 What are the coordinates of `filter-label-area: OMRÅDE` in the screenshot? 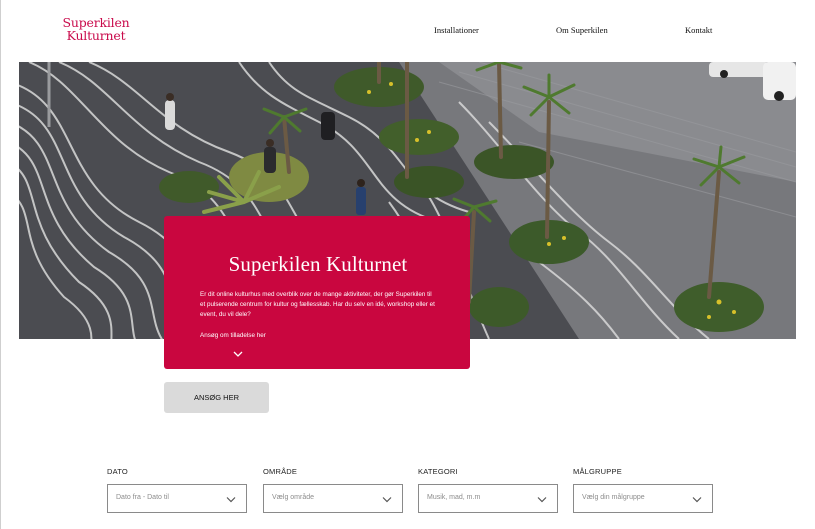 It's located at (280, 471).